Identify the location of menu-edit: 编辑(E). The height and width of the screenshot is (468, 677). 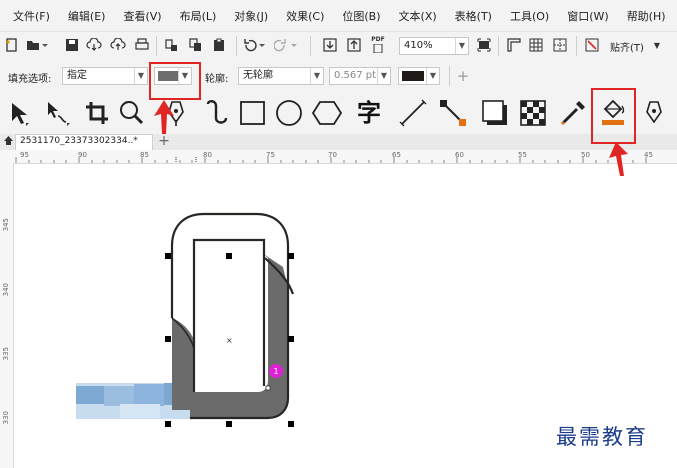
(87, 16).